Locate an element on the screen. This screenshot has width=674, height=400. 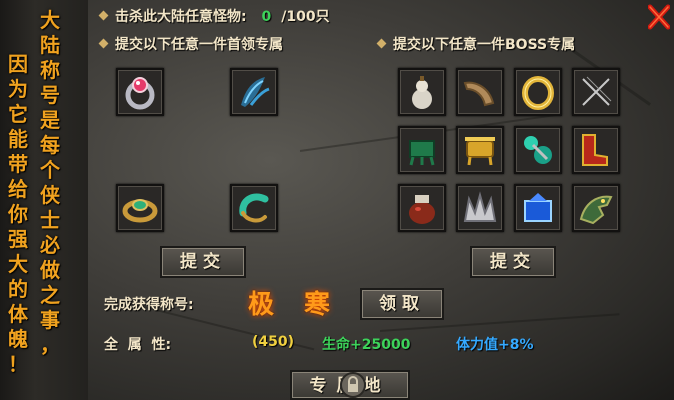
scroll-char: 强 is located at coordinates (18, 239).